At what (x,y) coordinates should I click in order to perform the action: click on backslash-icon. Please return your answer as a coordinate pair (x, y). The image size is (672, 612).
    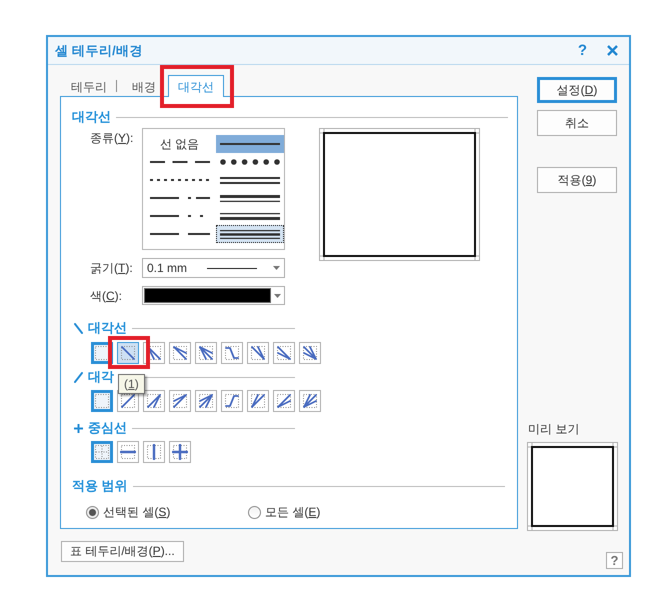
    Looking at the image, I should click on (78, 328).